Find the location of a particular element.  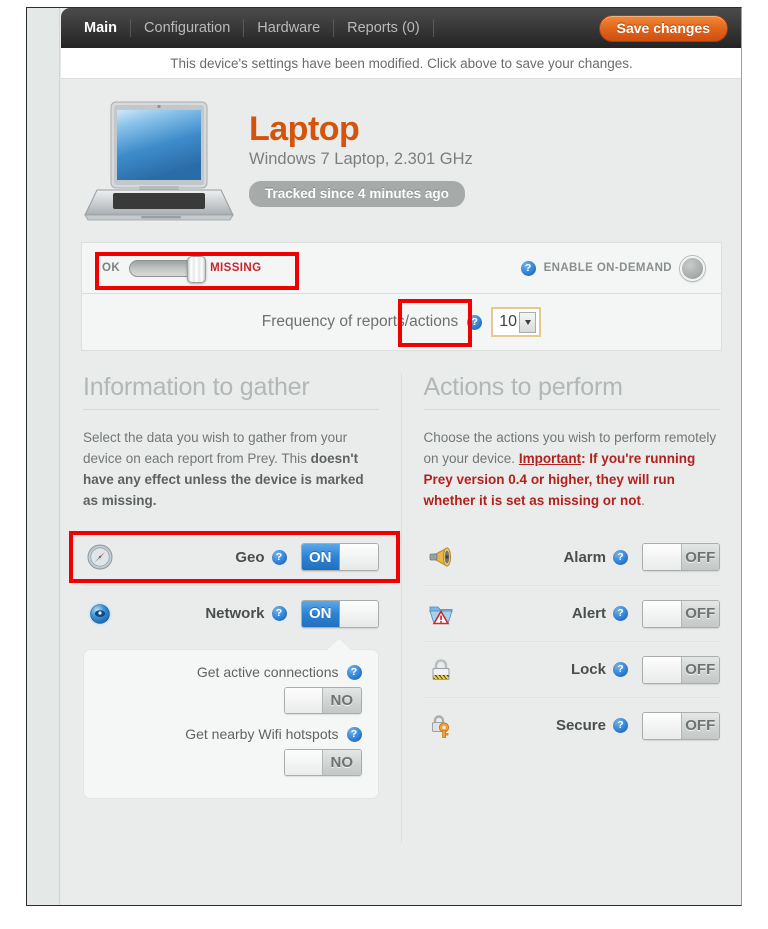

missing-status-slider: OK MISSING is located at coordinates (182, 269).